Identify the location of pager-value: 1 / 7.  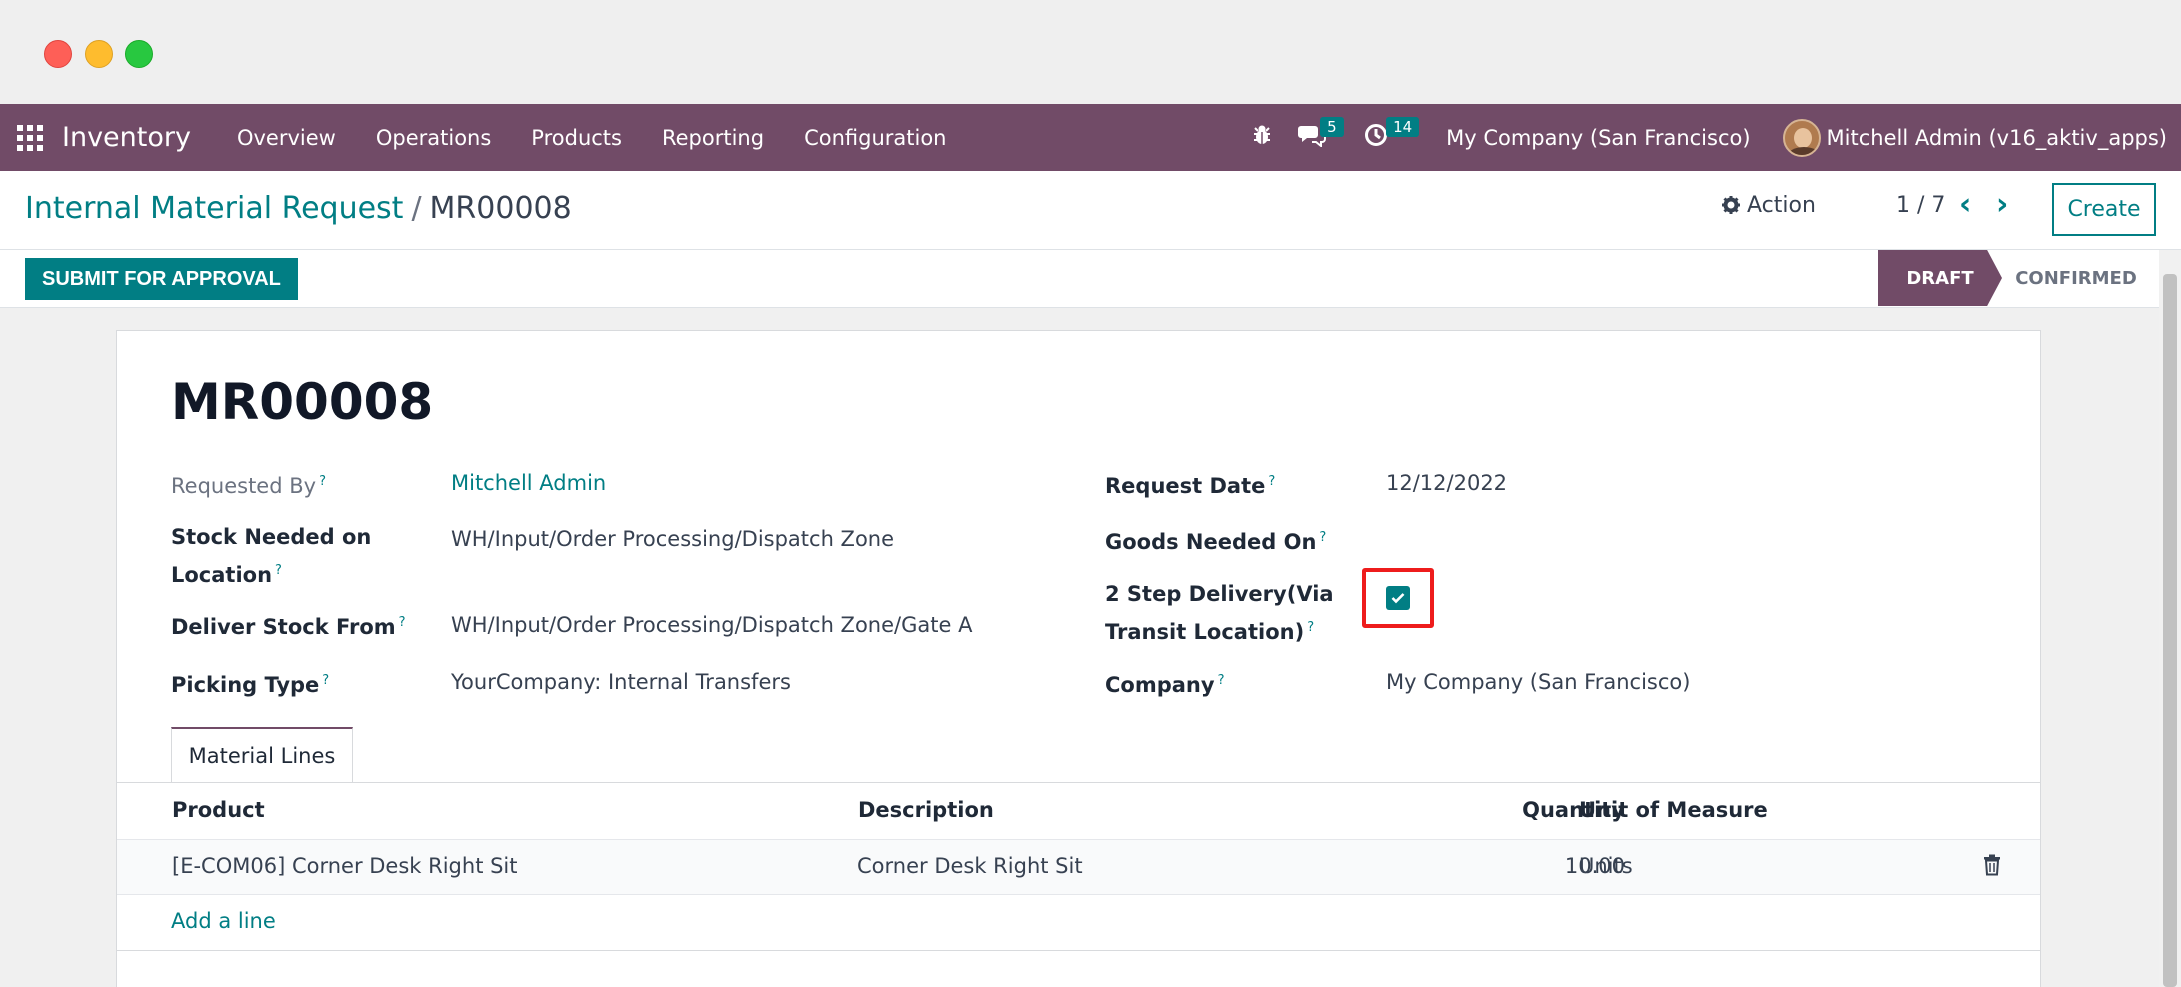
(1920, 205).